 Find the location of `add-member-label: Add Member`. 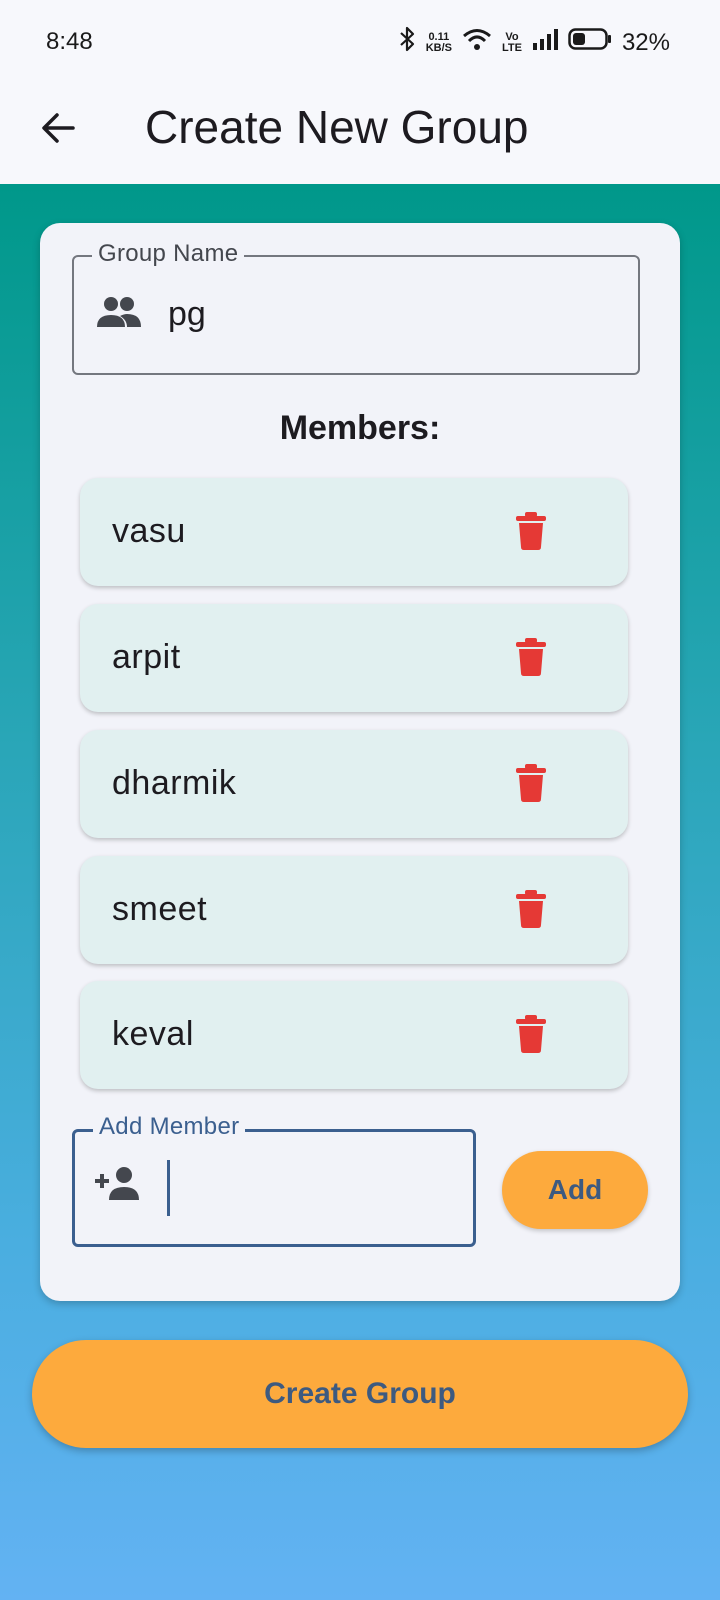

add-member-label: Add Member is located at coordinates (169, 1127).